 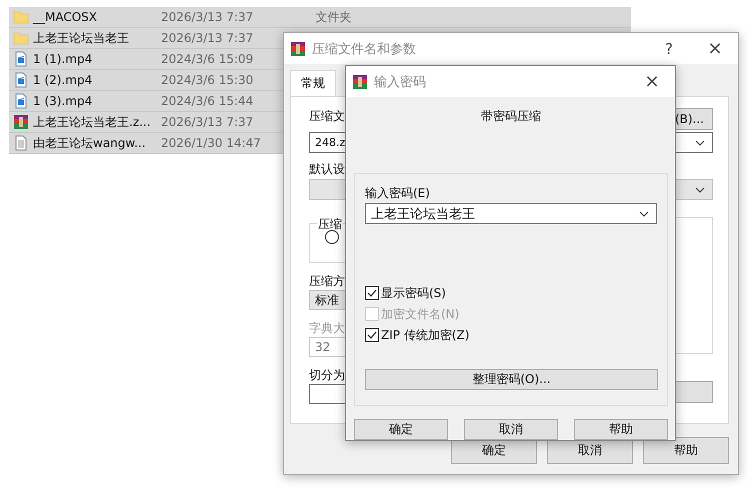 What do you see at coordinates (400, 82) in the screenshot?
I see `window-title: 输入密码` at bounding box center [400, 82].